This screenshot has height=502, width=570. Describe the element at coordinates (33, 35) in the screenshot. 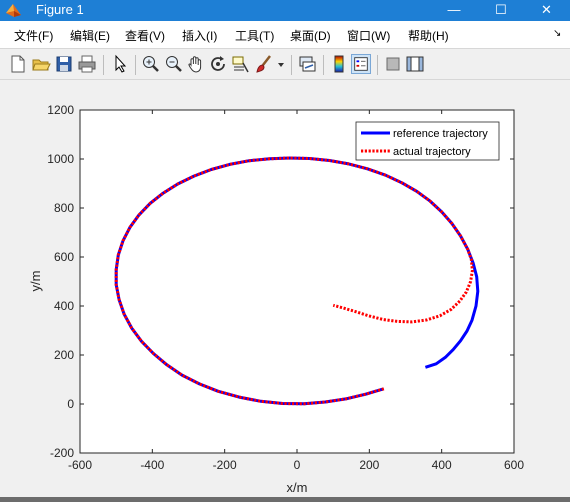

I see `menu-file: 文件(F)` at that location.